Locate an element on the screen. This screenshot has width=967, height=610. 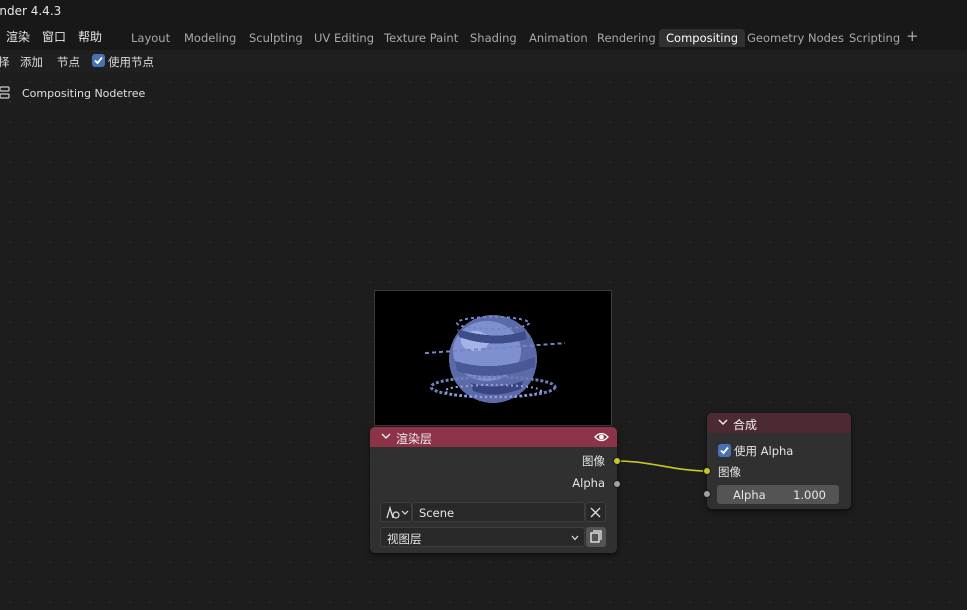
eye-icon is located at coordinates (601, 437).